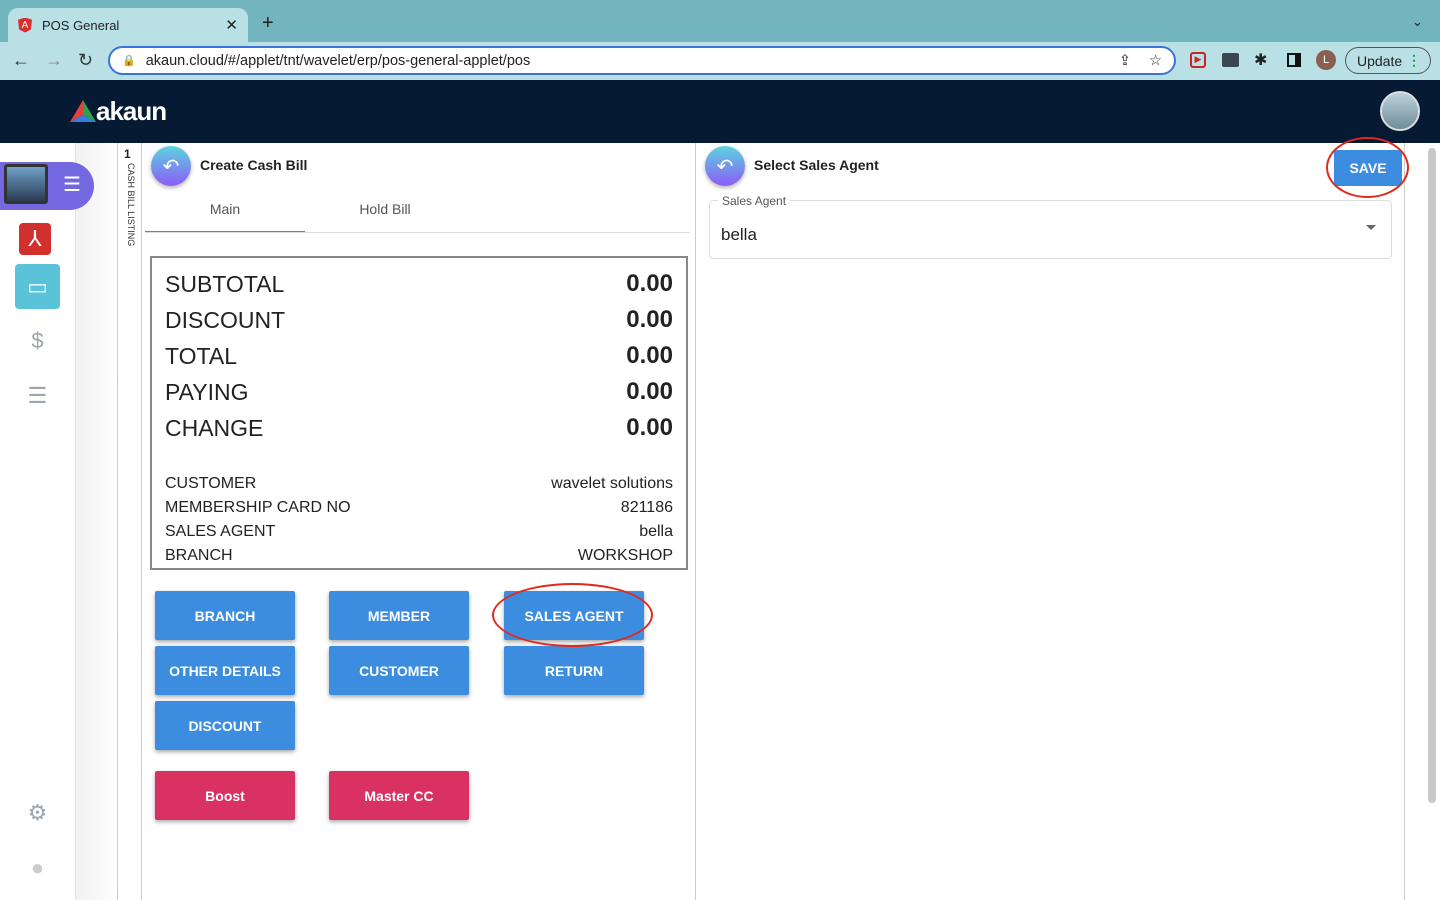 The height and width of the screenshot is (900, 1440). I want to click on sales-agent-select: Sales Agent bella, so click(1050, 226).